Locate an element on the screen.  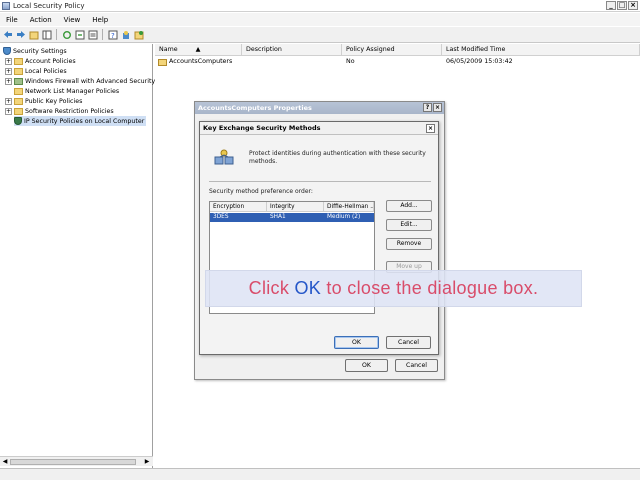
instruction-text: Click OK to close the dialogue box. is located at coordinates (394, 288).